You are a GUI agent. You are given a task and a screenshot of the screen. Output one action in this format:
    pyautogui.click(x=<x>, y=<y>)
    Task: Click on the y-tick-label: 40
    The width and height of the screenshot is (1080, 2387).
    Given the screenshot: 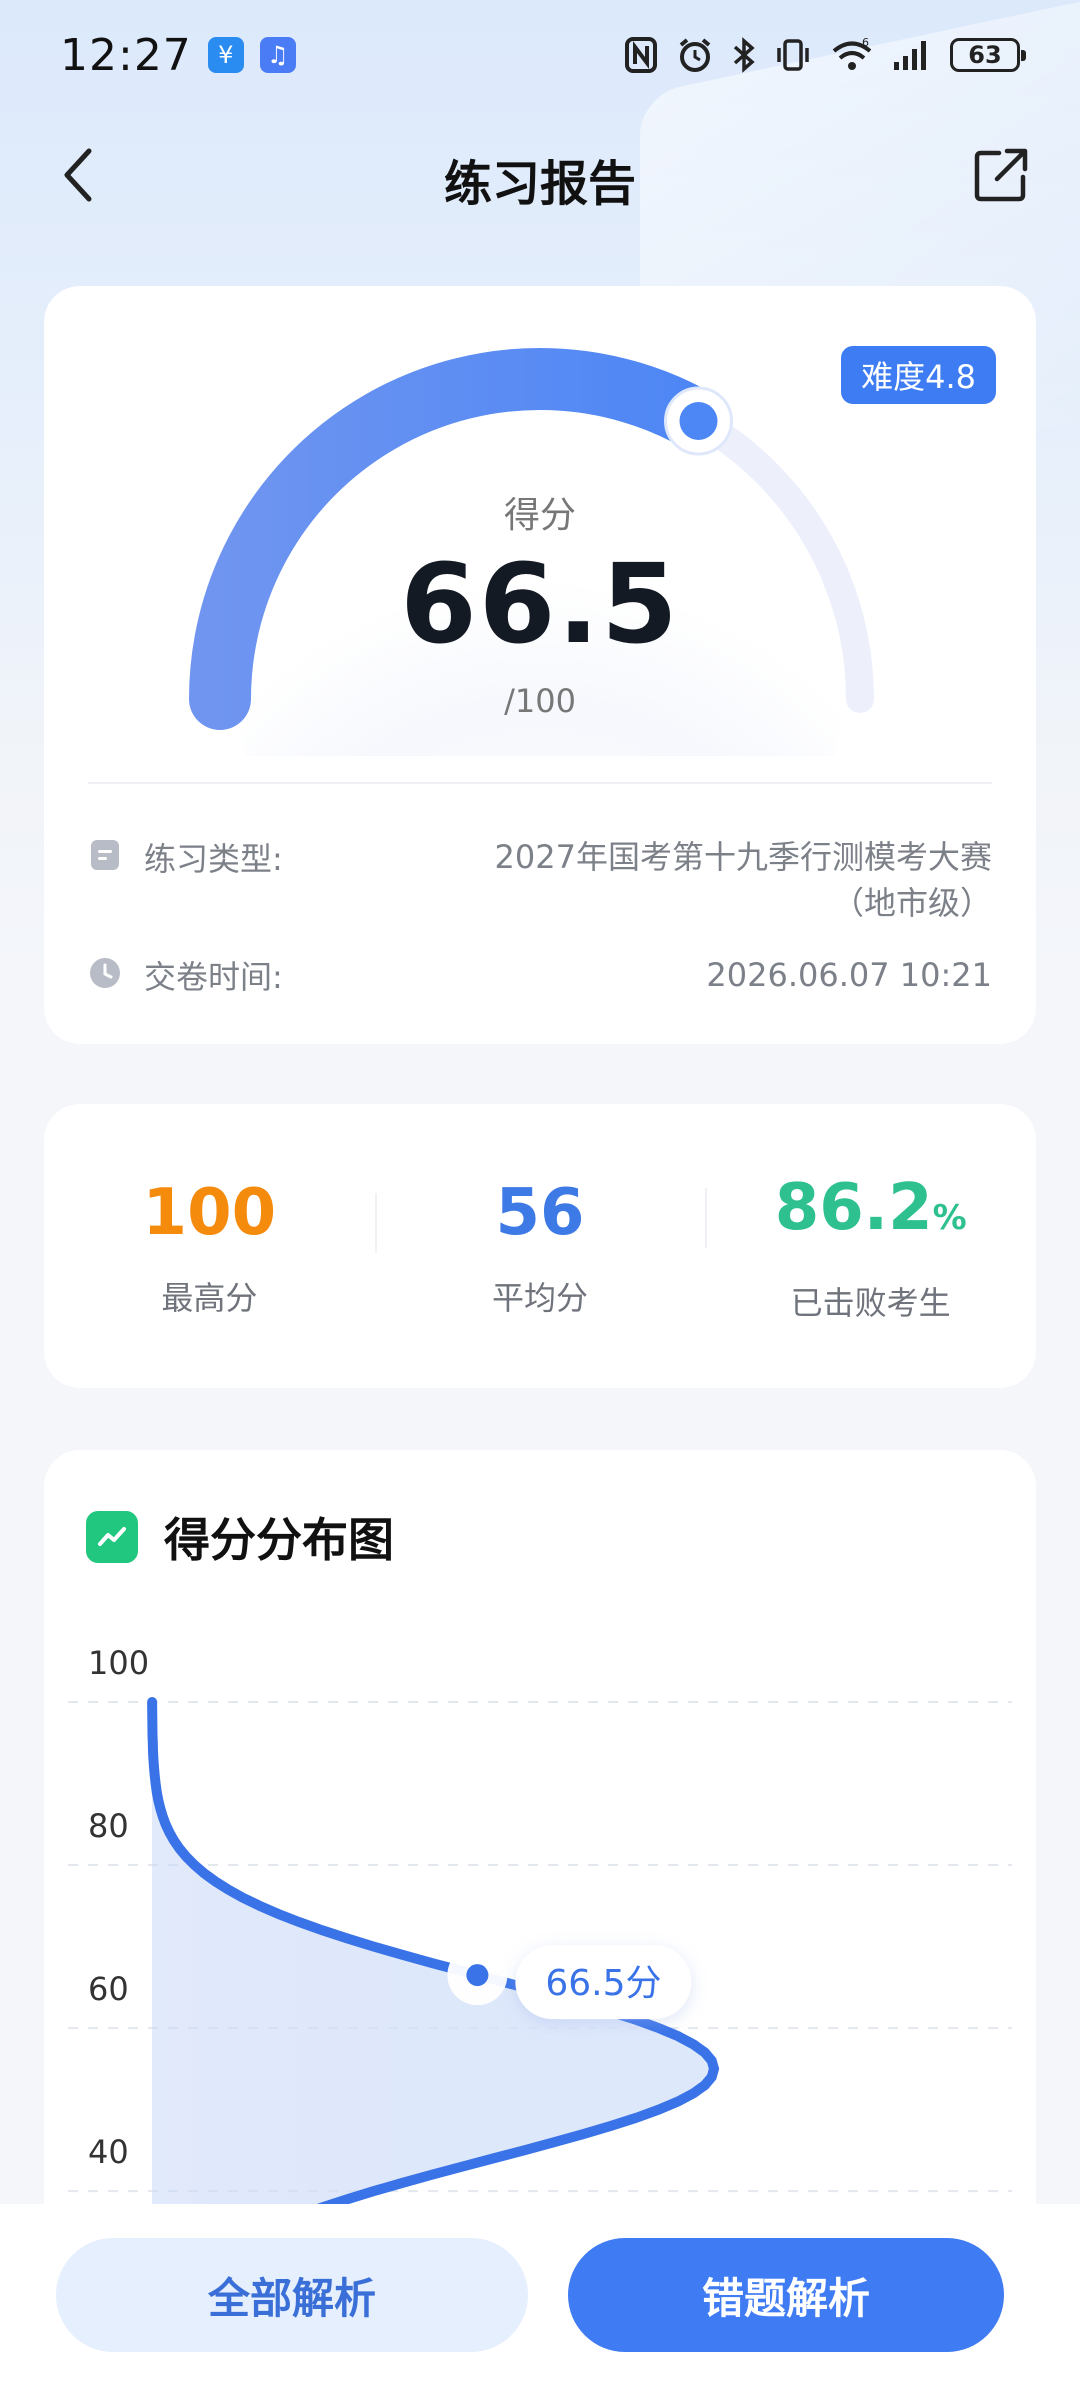 What is the action you would take?
    pyautogui.click(x=108, y=2152)
    